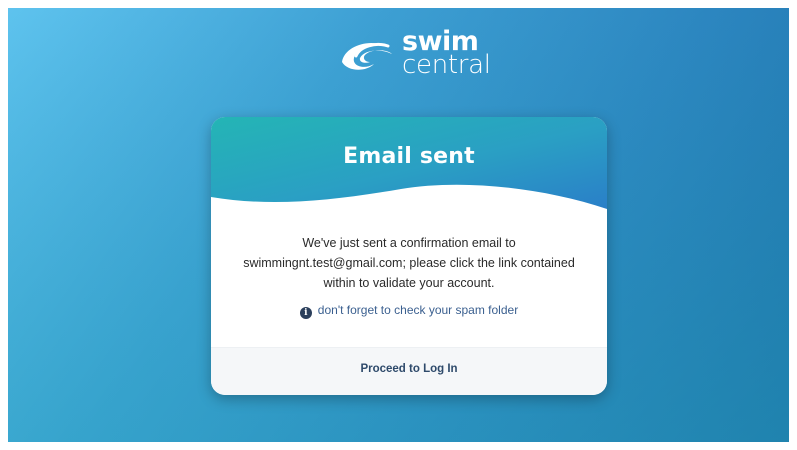 The height and width of the screenshot is (450, 797). I want to click on hint-text: don't forget to check your spam folder, so click(418, 310).